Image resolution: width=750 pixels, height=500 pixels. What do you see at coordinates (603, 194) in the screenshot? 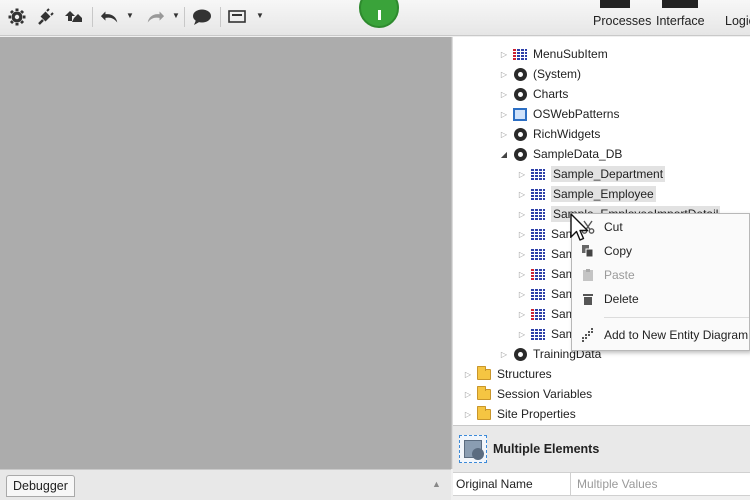
I see `tree-item-label: Sample_Employee` at bounding box center [603, 194].